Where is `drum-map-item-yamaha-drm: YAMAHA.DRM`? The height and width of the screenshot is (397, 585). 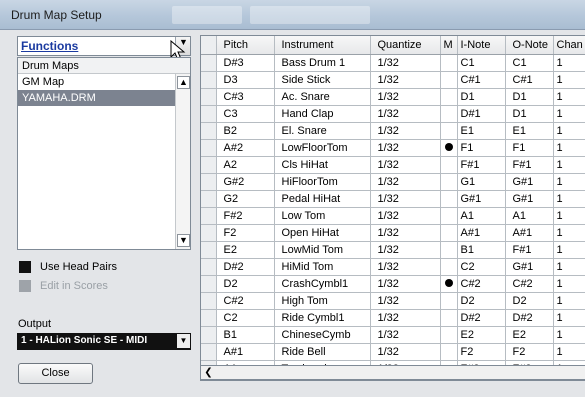
drum-map-item-yamaha-drm: YAMAHA.DRM is located at coordinates (104, 98).